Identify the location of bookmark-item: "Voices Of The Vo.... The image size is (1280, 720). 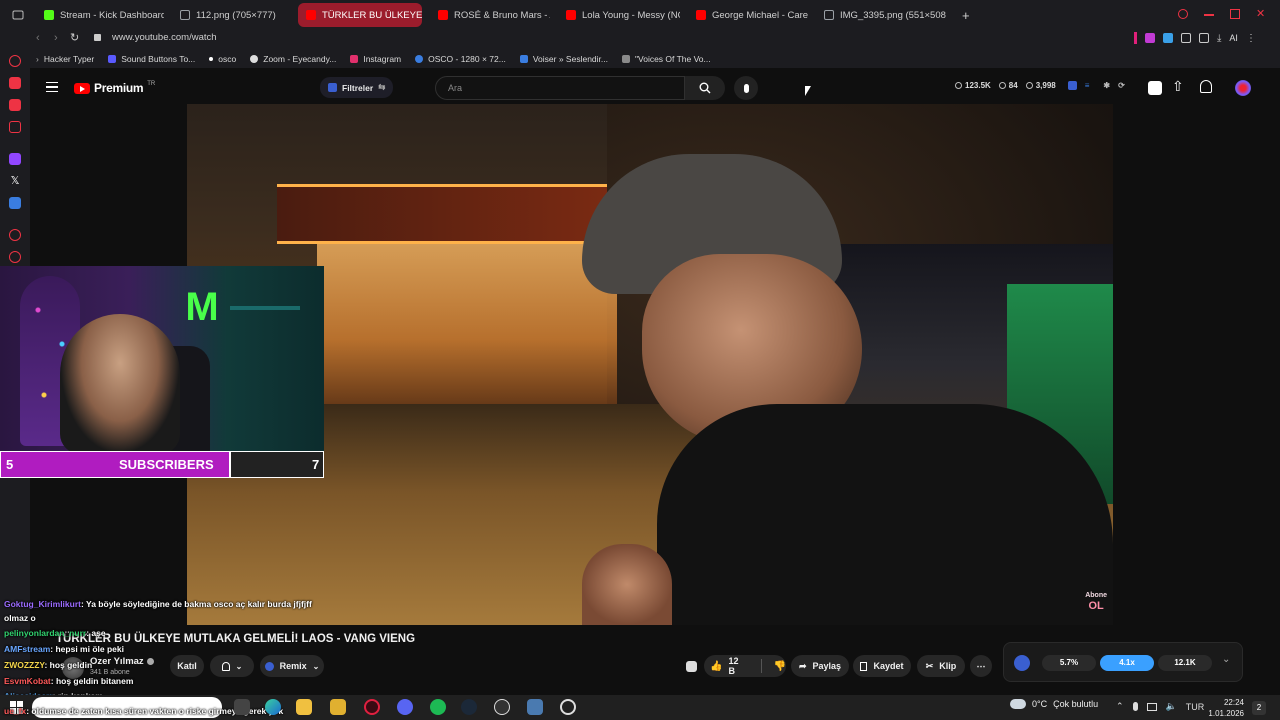
(666, 59).